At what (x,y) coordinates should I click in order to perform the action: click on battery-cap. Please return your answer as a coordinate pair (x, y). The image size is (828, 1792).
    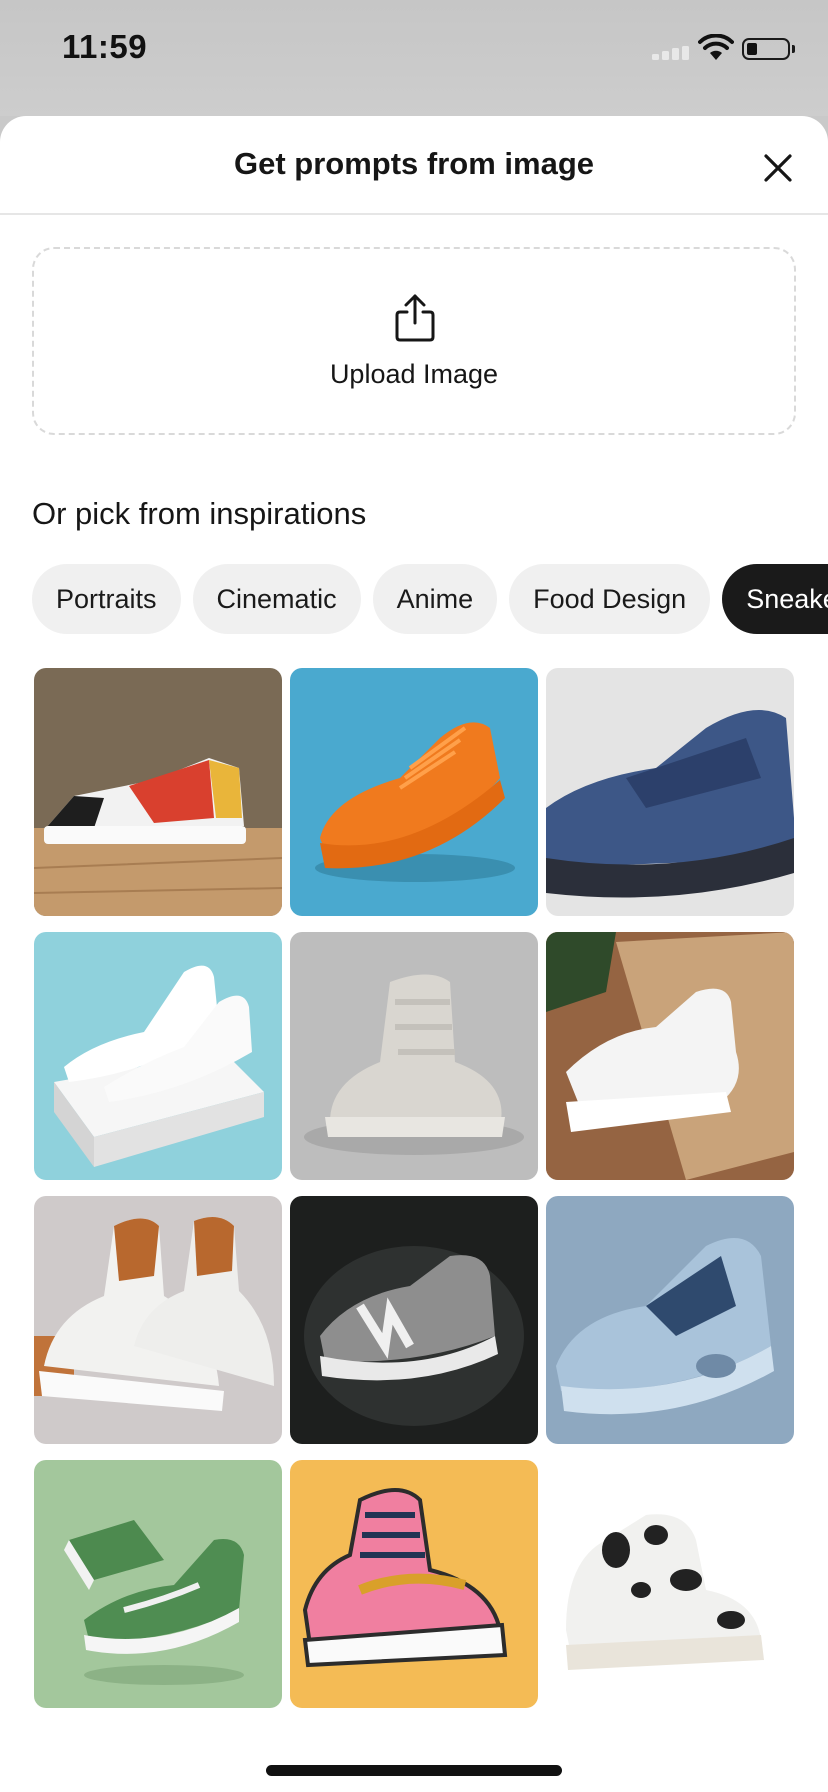
    Looking at the image, I should click on (793, 49).